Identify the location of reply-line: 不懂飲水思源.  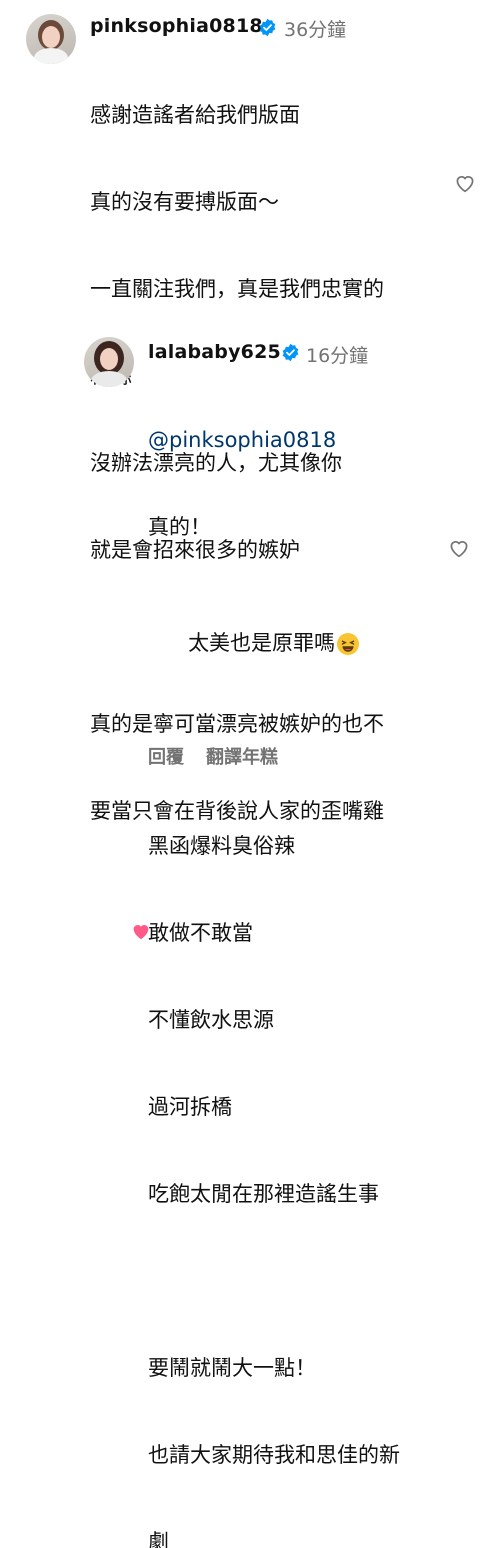
(211, 1020).